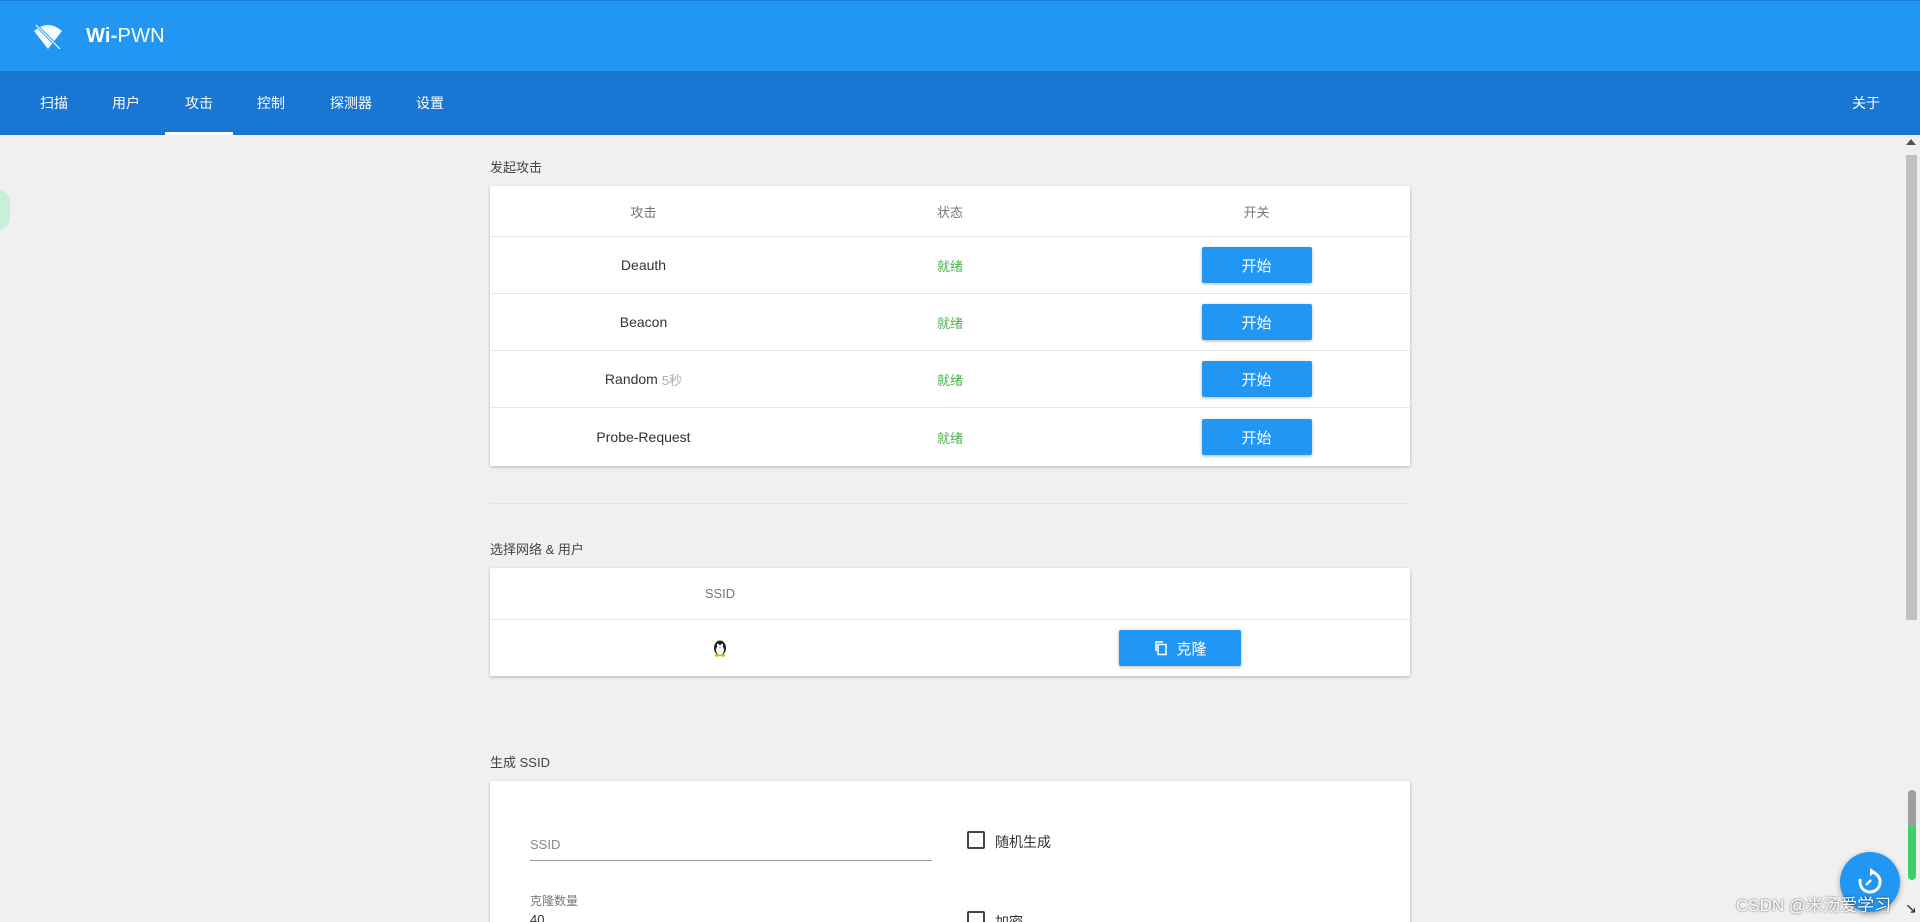  What do you see at coordinates (520, 762) in the screenshot?
I see `generate-section-title: 生成 SSID` at bounding box center [520, 762].